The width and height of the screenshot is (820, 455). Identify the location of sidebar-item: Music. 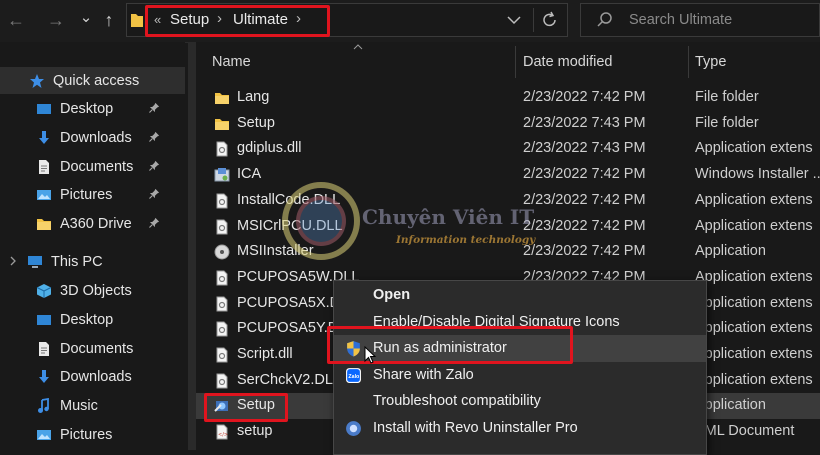
(92, 405).